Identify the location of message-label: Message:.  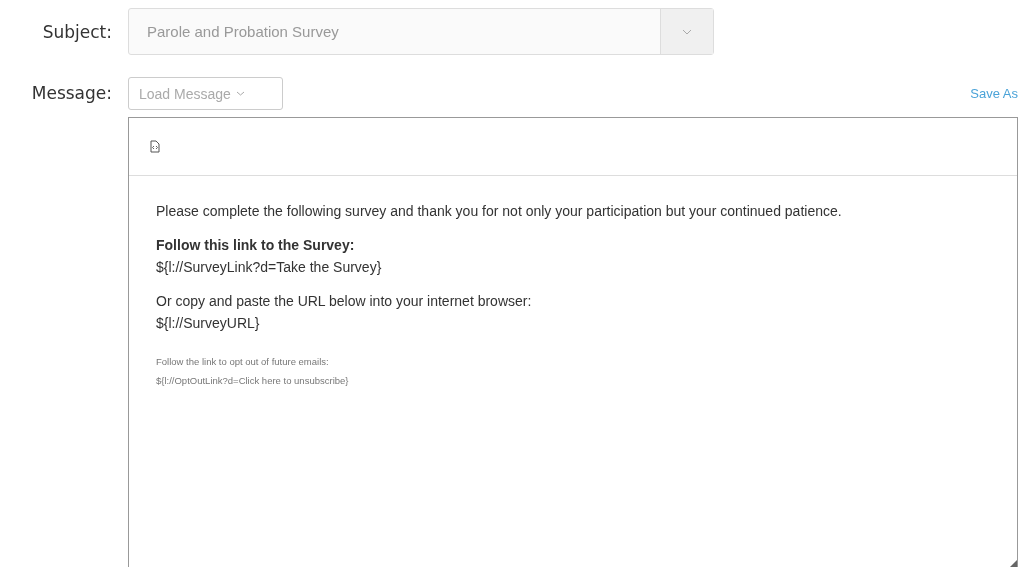
(71, 93).